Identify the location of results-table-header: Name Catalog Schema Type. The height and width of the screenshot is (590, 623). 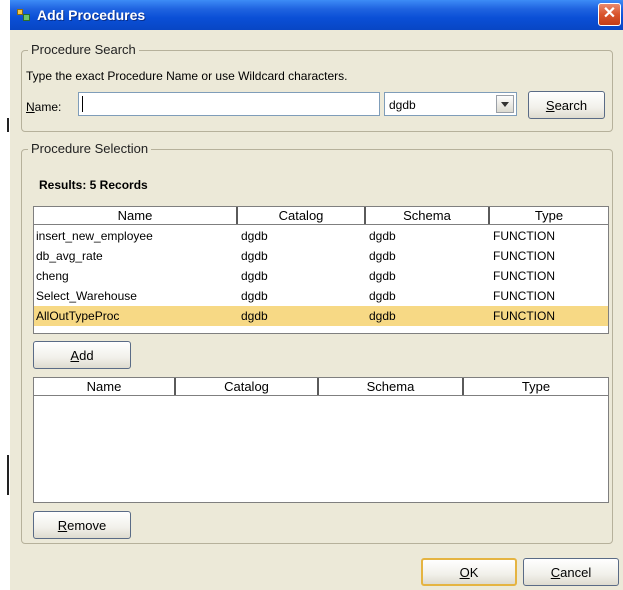
(321, 216).